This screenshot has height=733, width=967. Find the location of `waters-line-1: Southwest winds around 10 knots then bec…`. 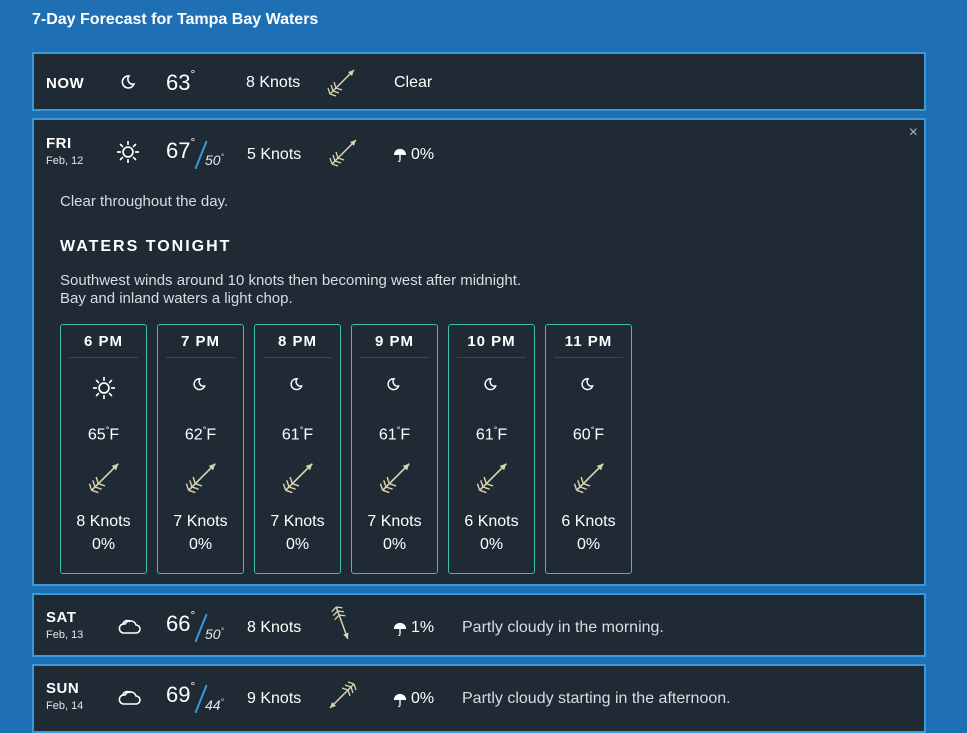

waters-line-1: Southwest winds around 10 knots then bec… is located at coordinates (291, 280).